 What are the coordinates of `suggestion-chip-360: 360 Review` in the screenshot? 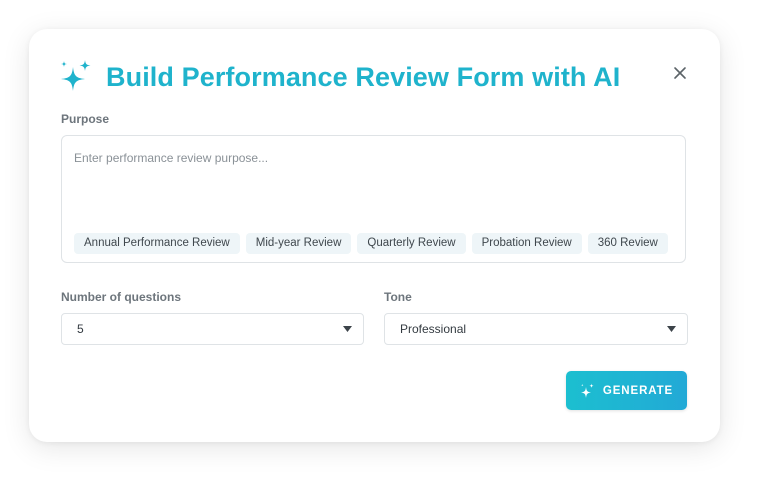 It's located at (627, 243).